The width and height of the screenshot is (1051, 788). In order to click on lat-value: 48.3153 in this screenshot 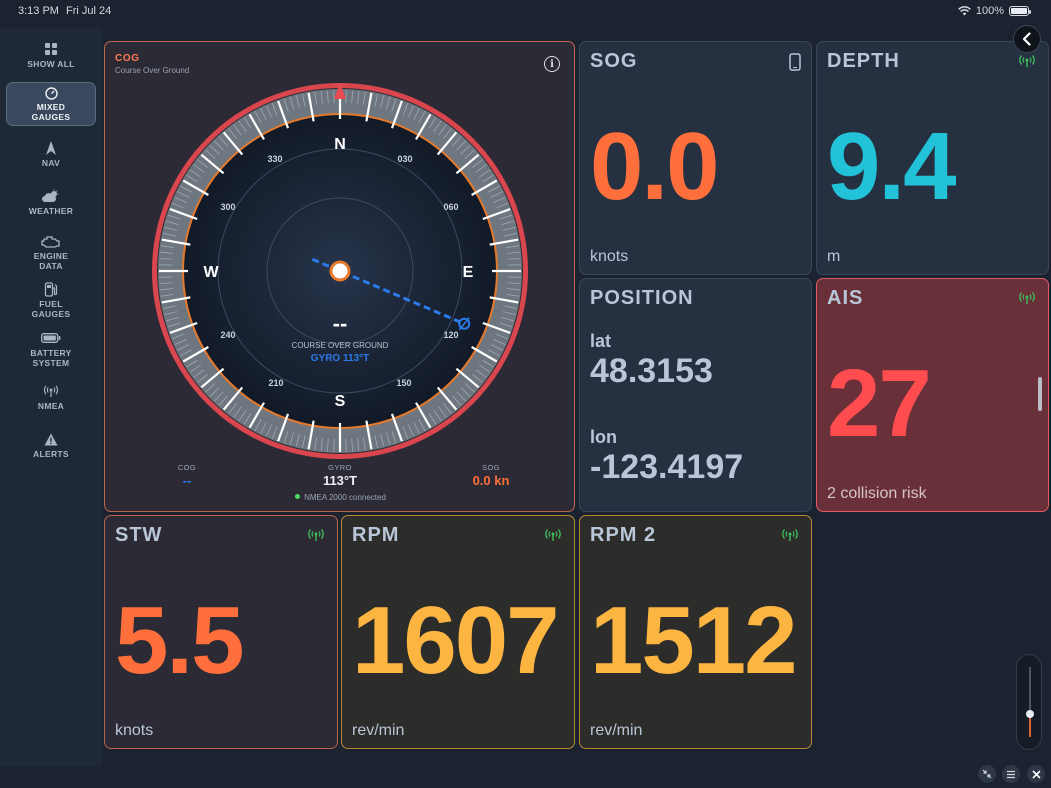, I will do `click(651, 371)`.